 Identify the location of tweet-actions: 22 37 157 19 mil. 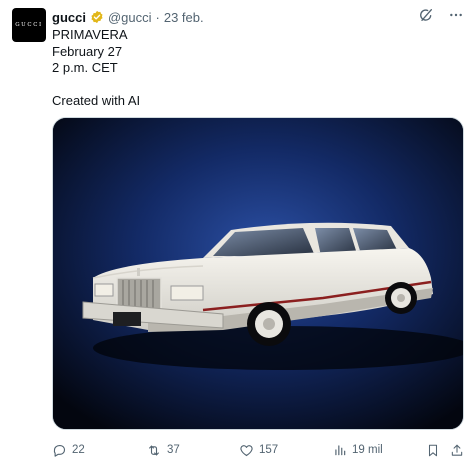
(258, 450).